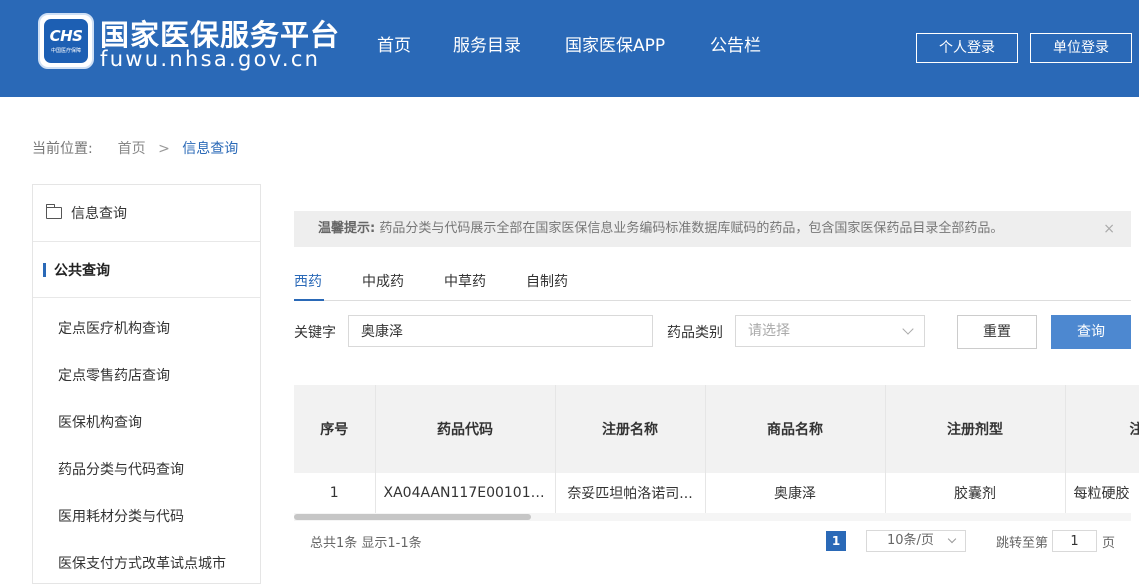  What do you see at coordinates (82, 270) in the screenshot?
I see `sidebar-group-label: 公共查询` at bounding box center [82, 270].